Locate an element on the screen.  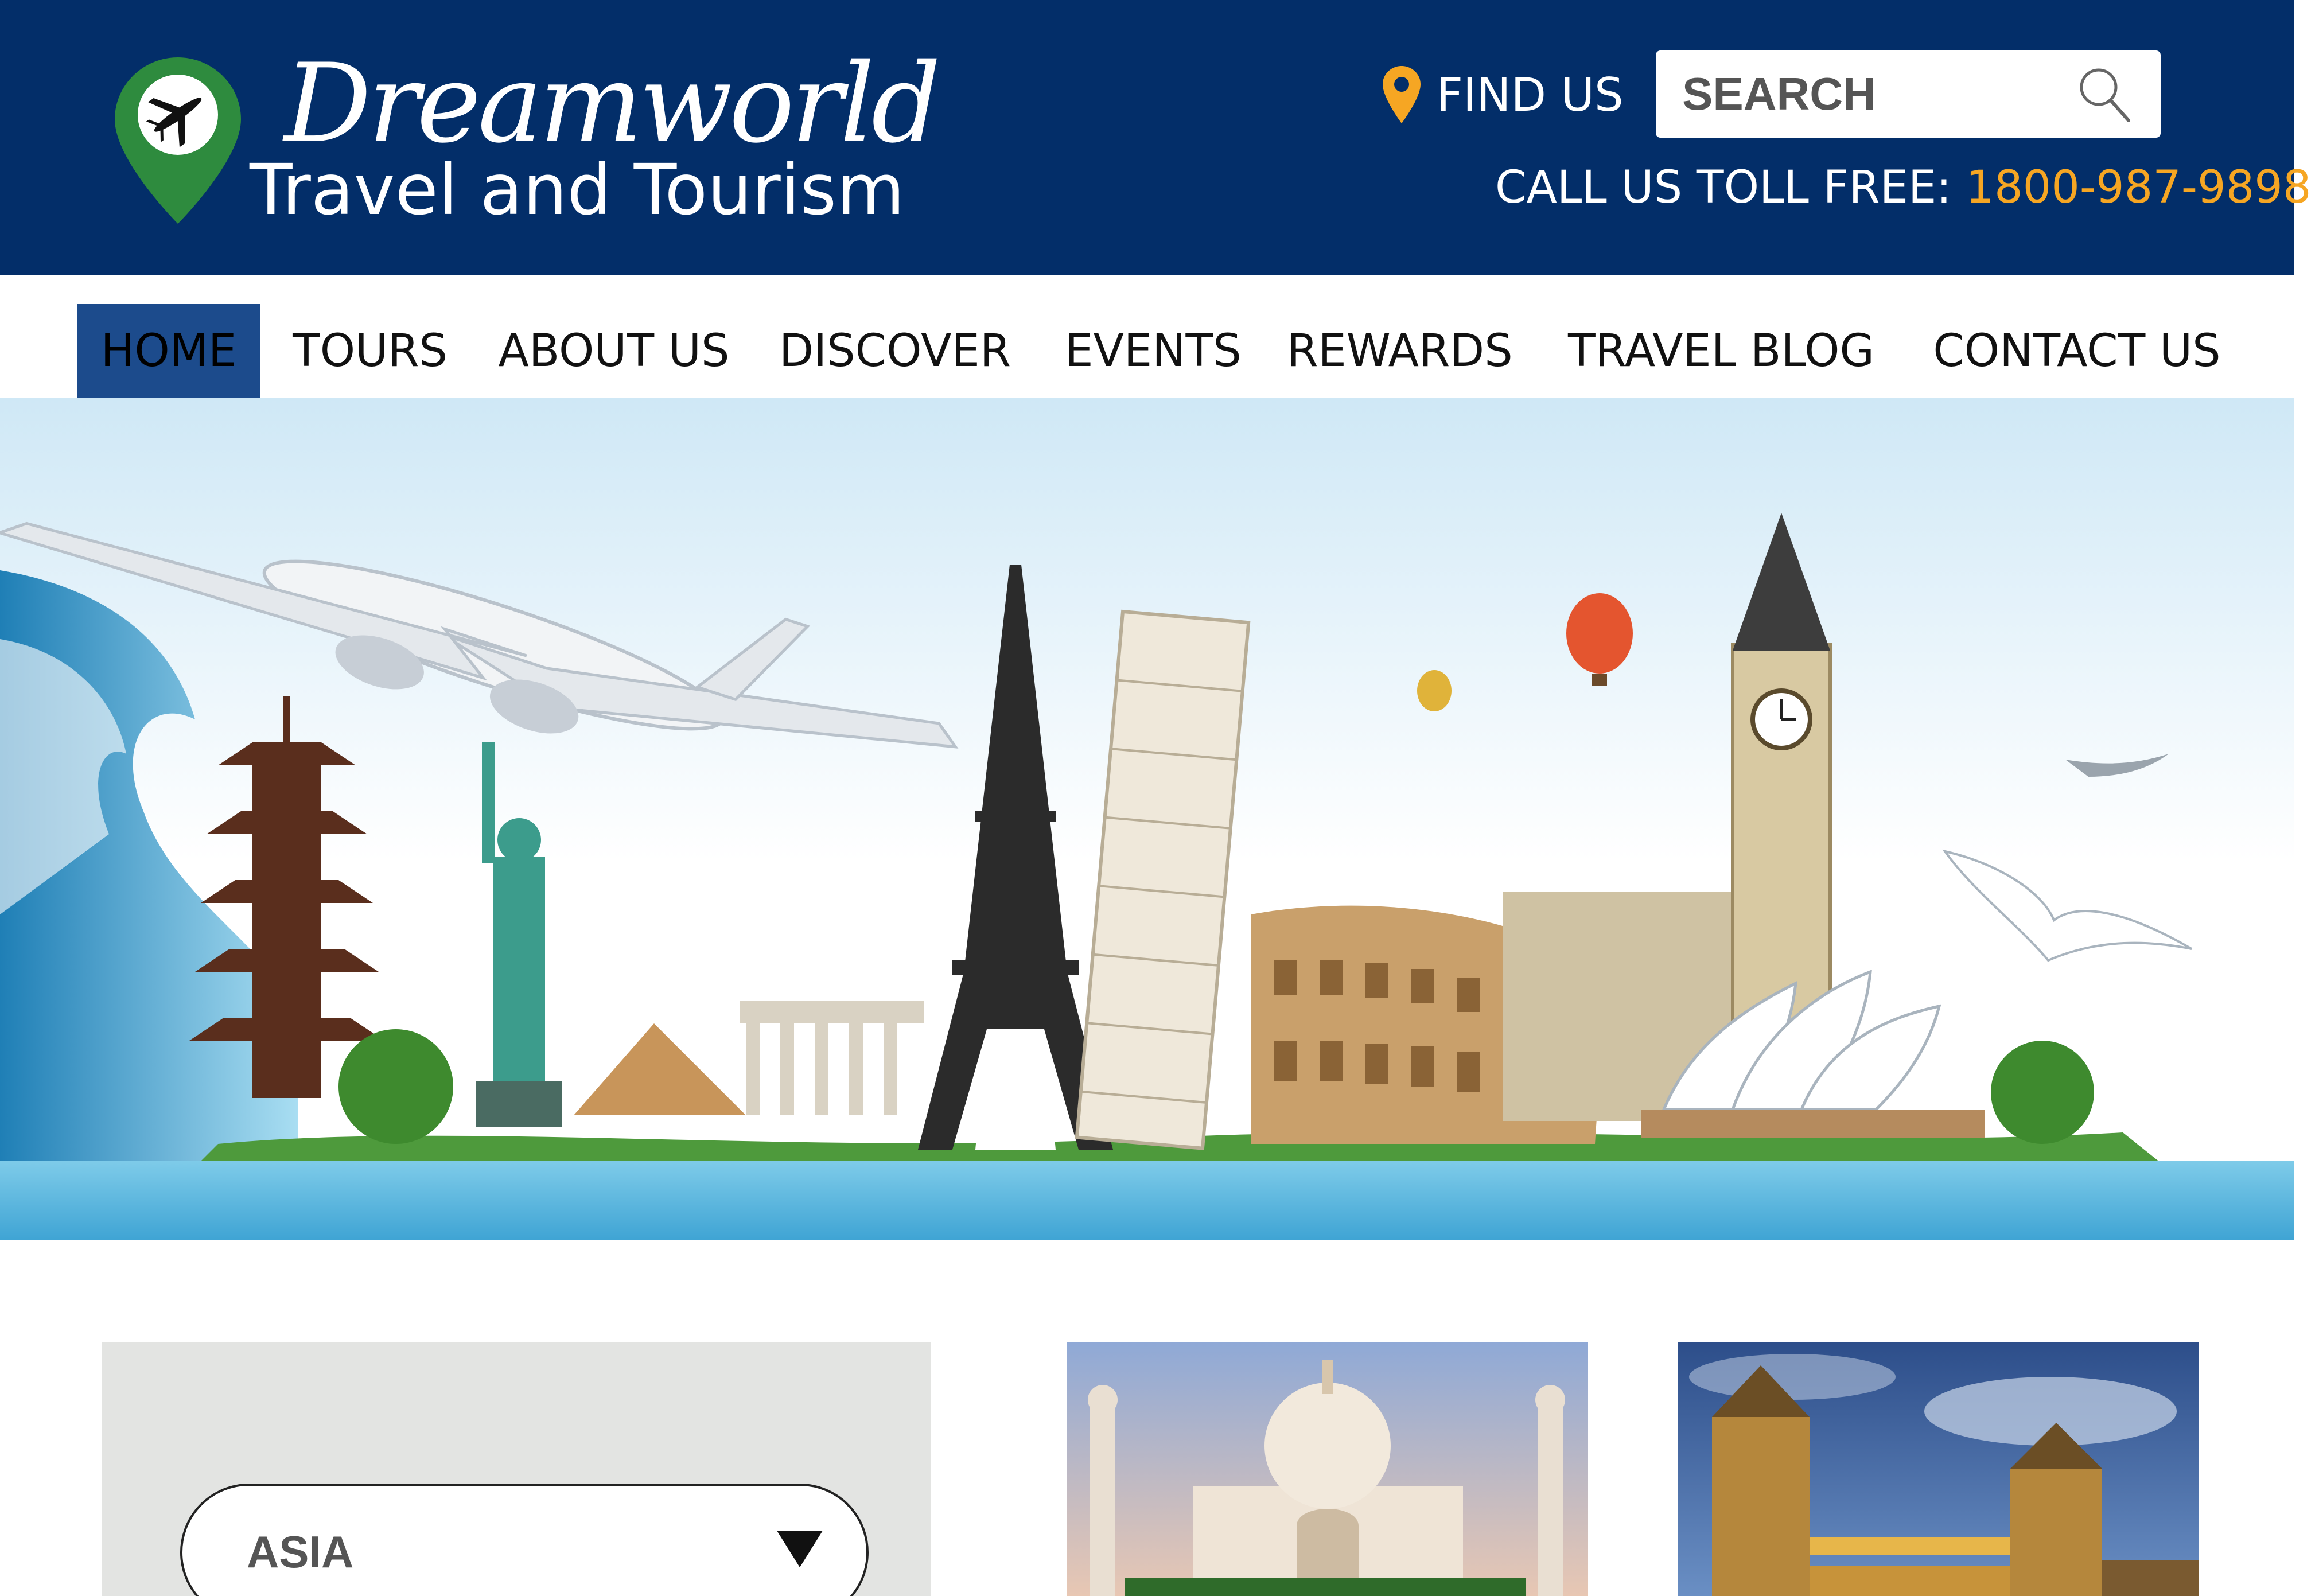
find-us-label: FIND US is located at coordinates (1531, 95).